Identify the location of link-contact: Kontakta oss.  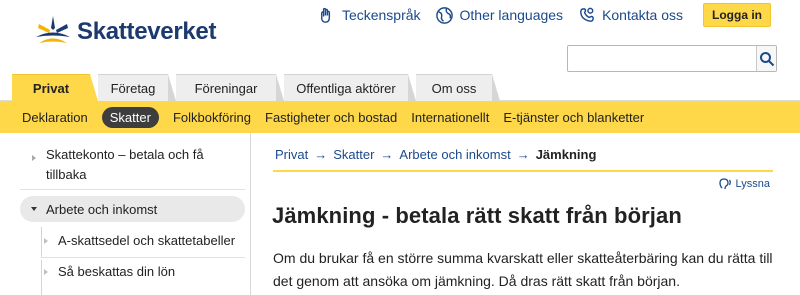
(630, 15).